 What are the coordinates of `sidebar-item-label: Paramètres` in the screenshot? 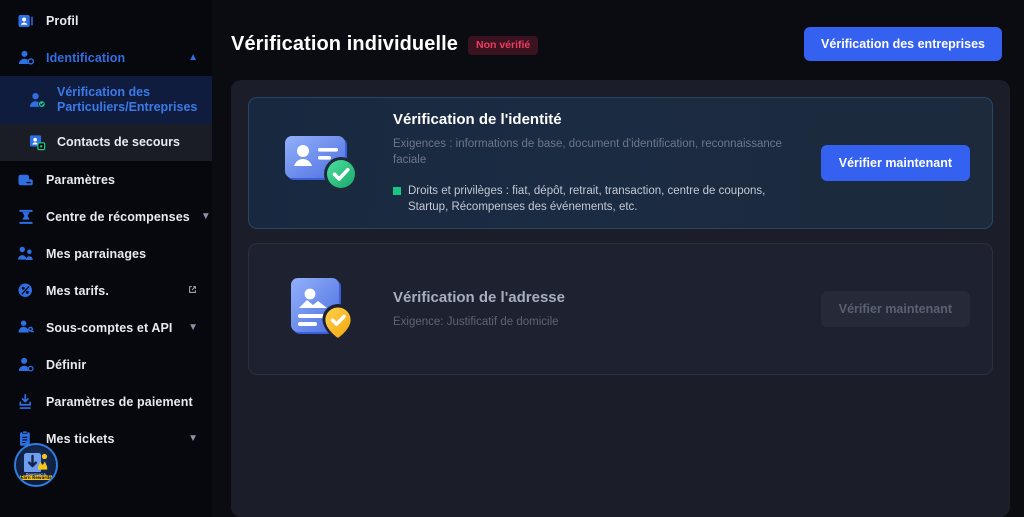 It's located at (81, 179).